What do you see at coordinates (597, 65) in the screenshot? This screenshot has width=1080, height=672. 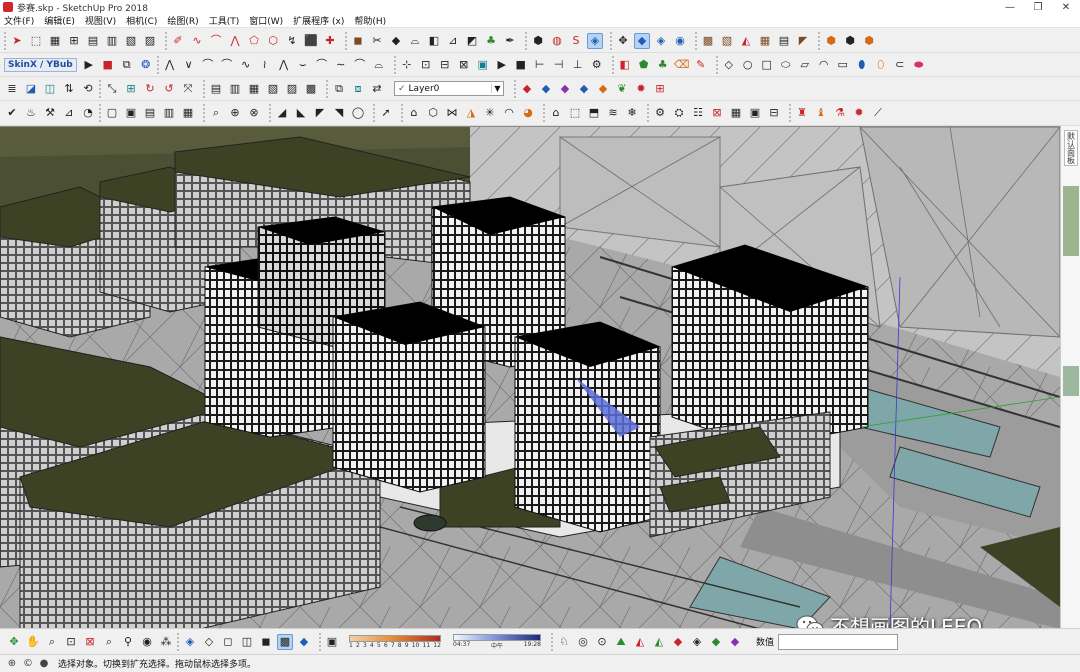 I see `gear-icon: ⚙` at bounding box center [597, 65].